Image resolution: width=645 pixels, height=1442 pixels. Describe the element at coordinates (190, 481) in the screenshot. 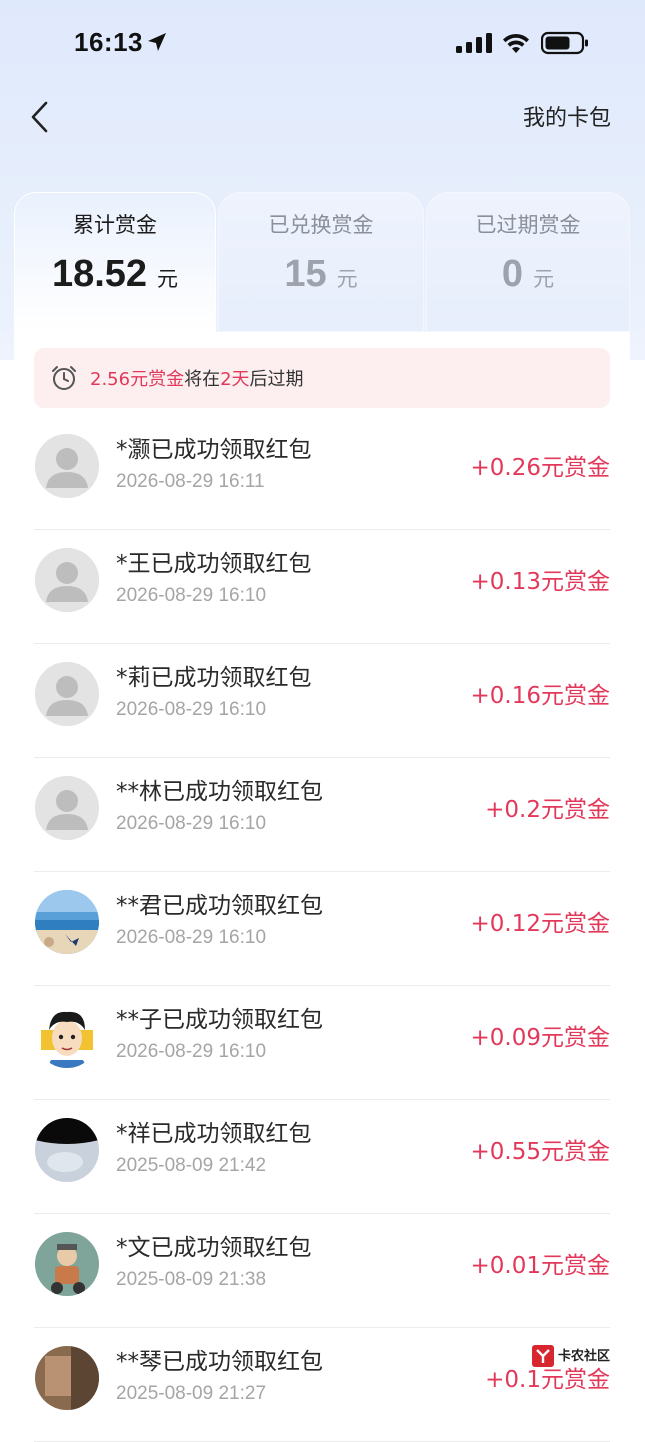

I see `record-time: 2026-08-29 16:11` at that location.